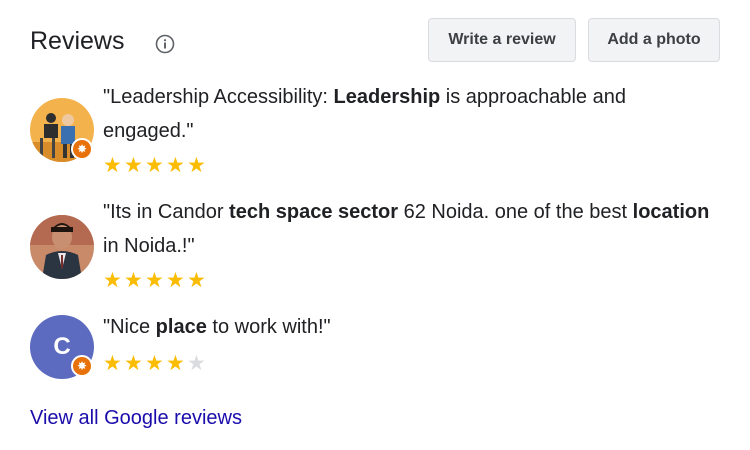 The image size is (750, 450). Describe the element at coordinates (62, 347) in the screenshot. I see `reviewer-avatar-container: C ✸` at that location.